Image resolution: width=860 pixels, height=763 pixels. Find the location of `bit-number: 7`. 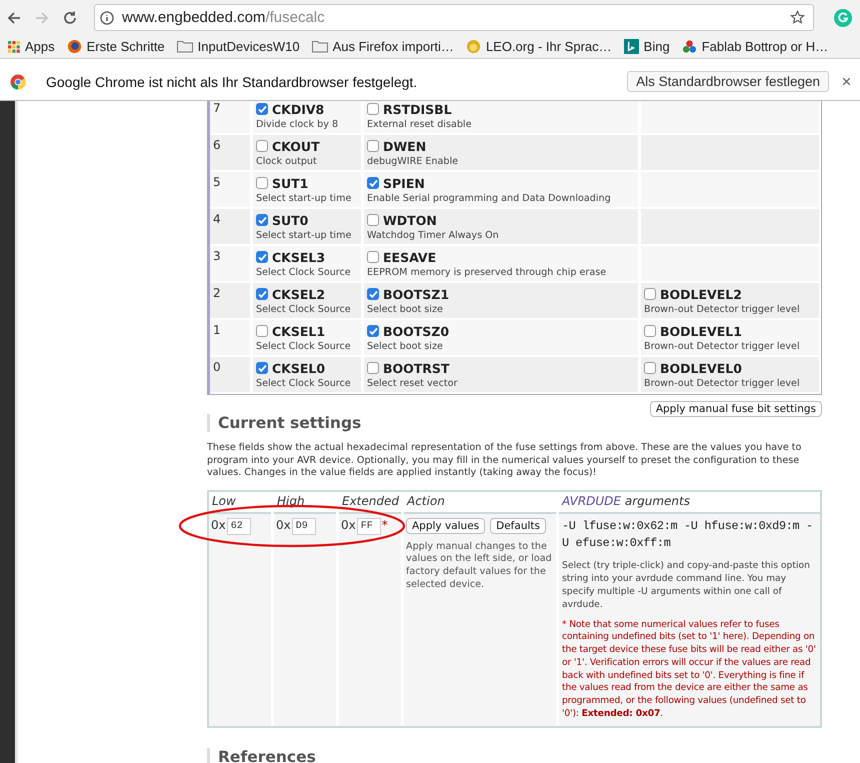

bit-number: 7 is located at coordinates (230, 117).